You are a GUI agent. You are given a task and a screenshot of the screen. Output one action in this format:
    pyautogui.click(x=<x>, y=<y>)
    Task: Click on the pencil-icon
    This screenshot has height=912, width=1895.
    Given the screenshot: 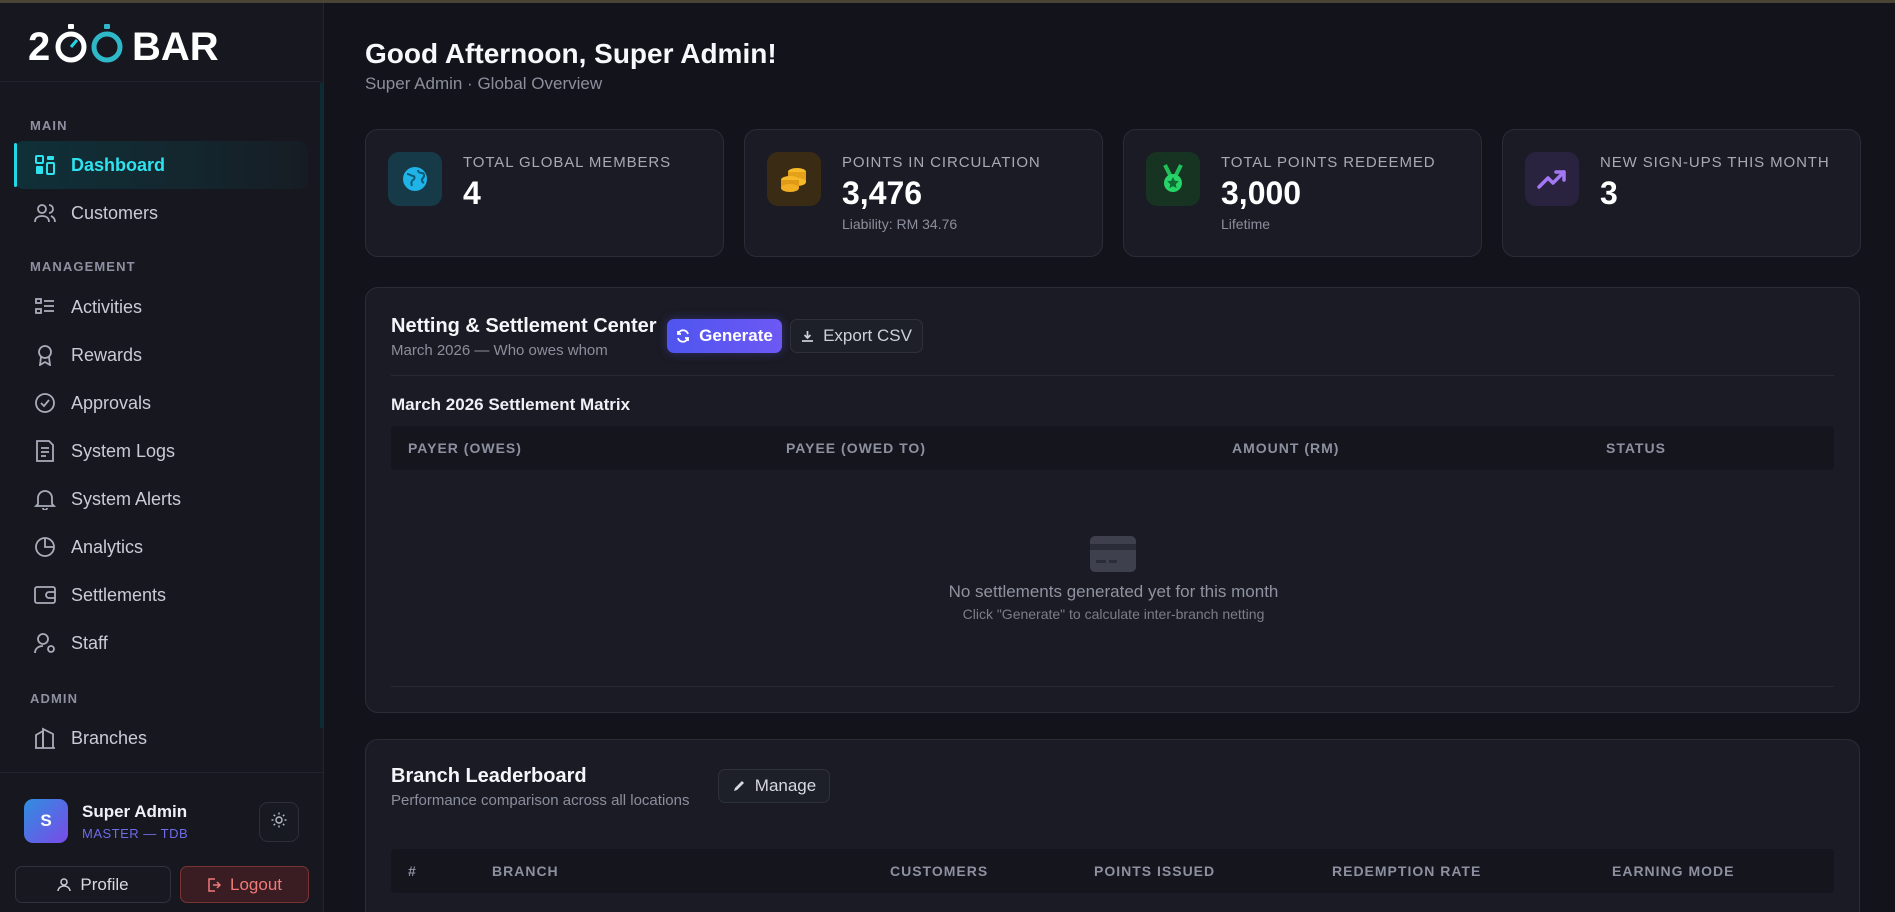 What is the action you would take?
    pyautogui.click(x=739, y=786)
    